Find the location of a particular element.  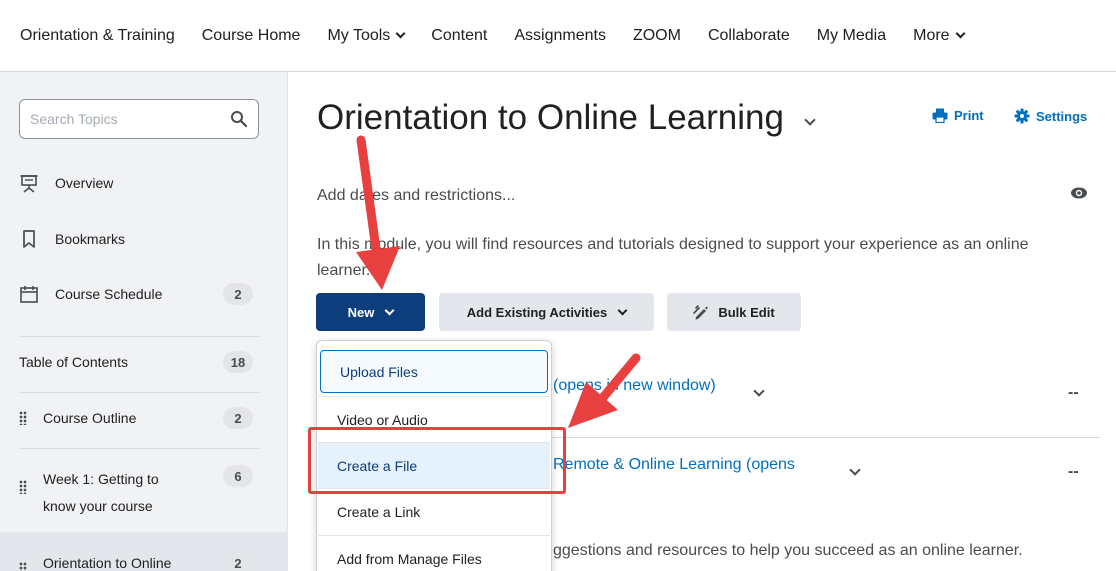

menu-item-manage-files: Add from Manage Files is located at coordinates (434, 553).